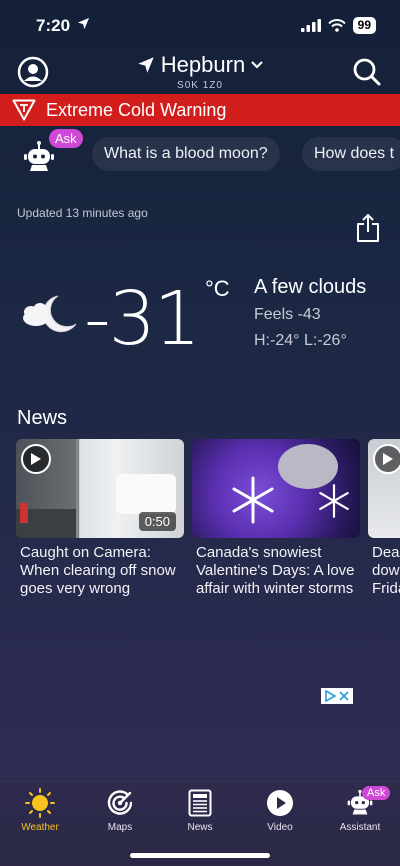 The width and height of the screenshot is (400, 866). What do you see at coordinates (257, 65) in the screenshot?
I see `chevron-down-icon` at bounding box center [257, 65].